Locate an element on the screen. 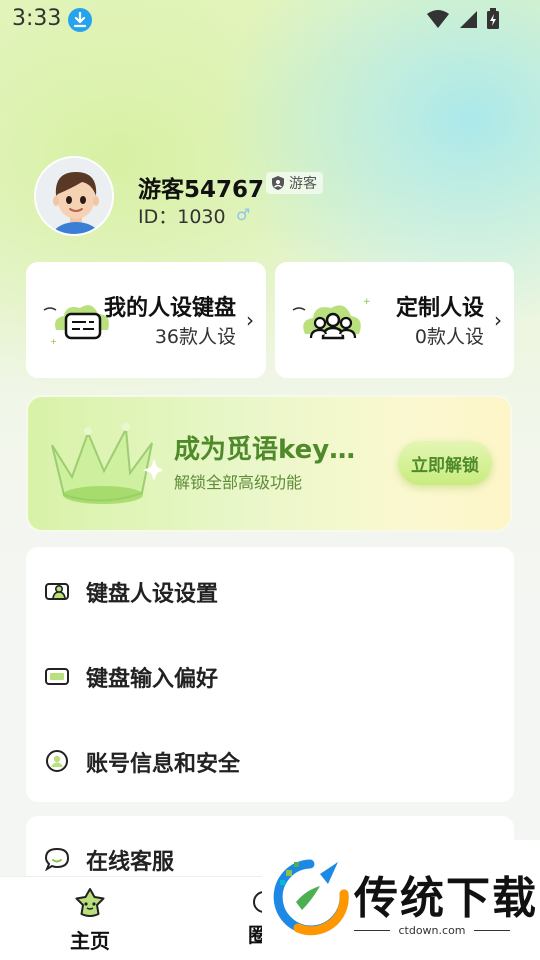  keyboard-icon is located at coordinates (57, 676).